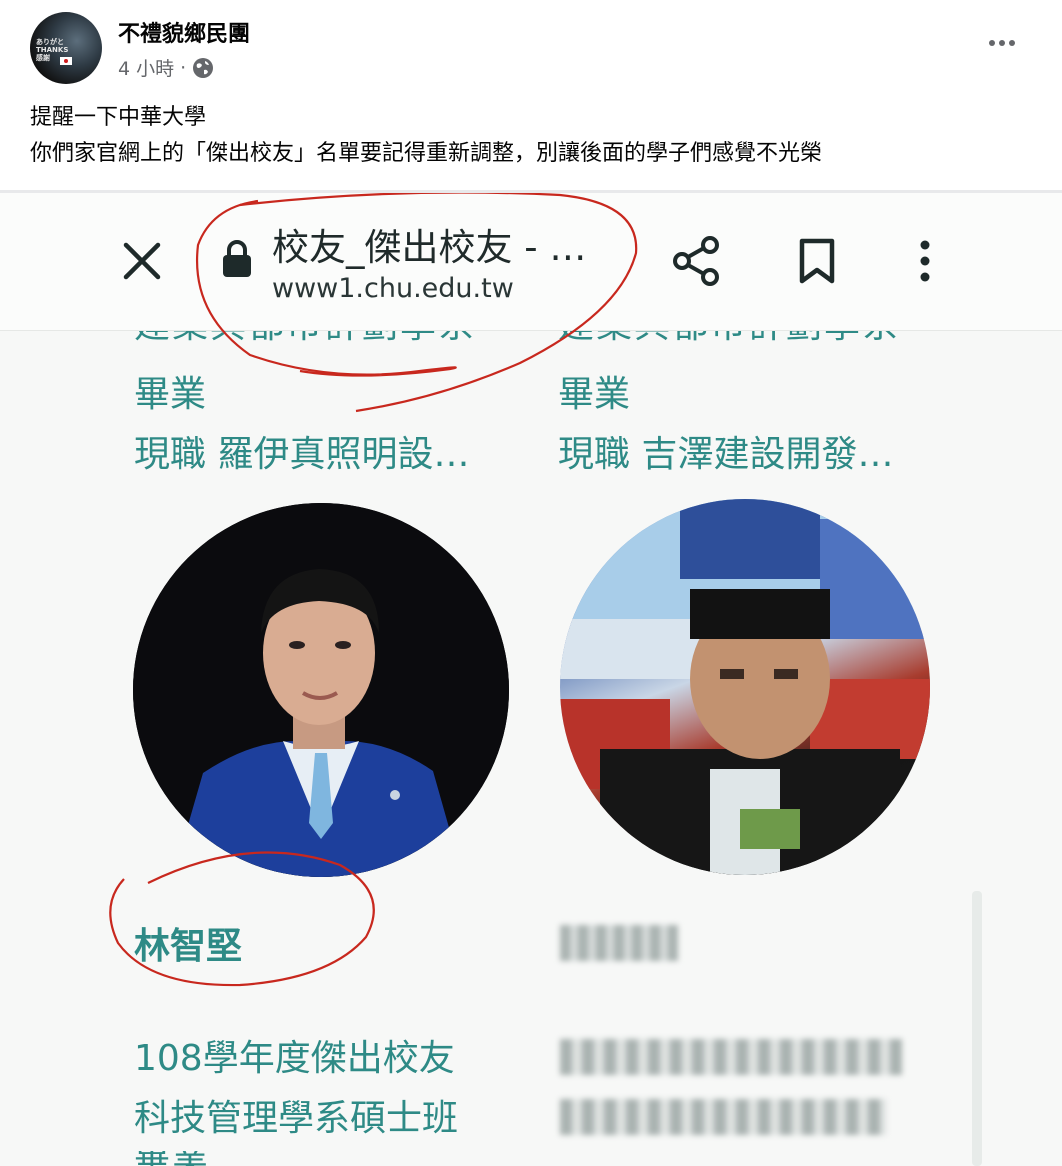  I want to click on pixelated-portrait-image, so click(745, 687).